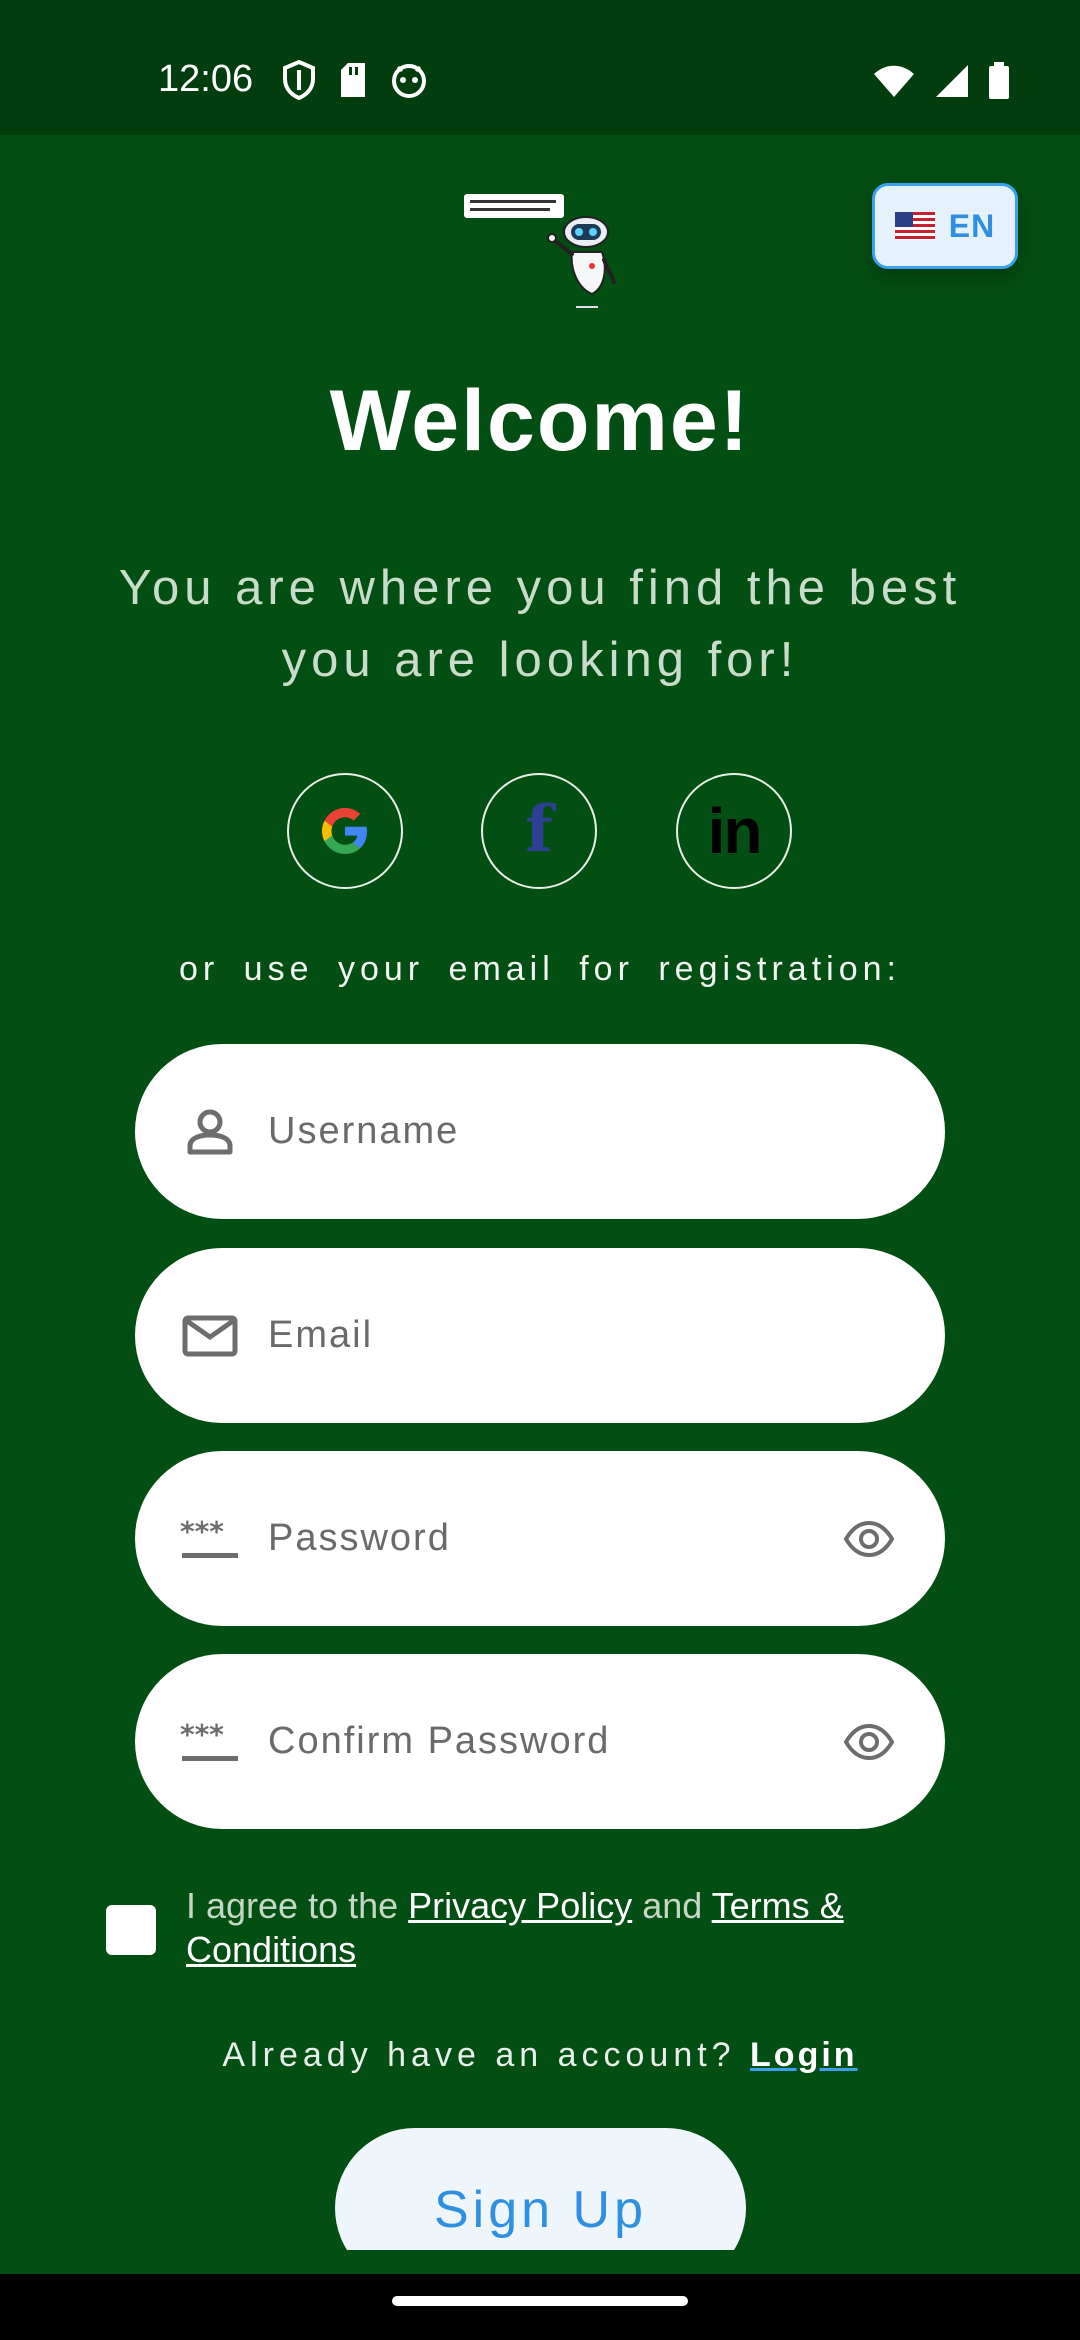 Image resolution: width=1080 pixels, height=2340 pixels. What do you see at coordinates (540, 2301) in the screenshot?
I see `home-gesture-handle` at bounding box center [540, 2301].